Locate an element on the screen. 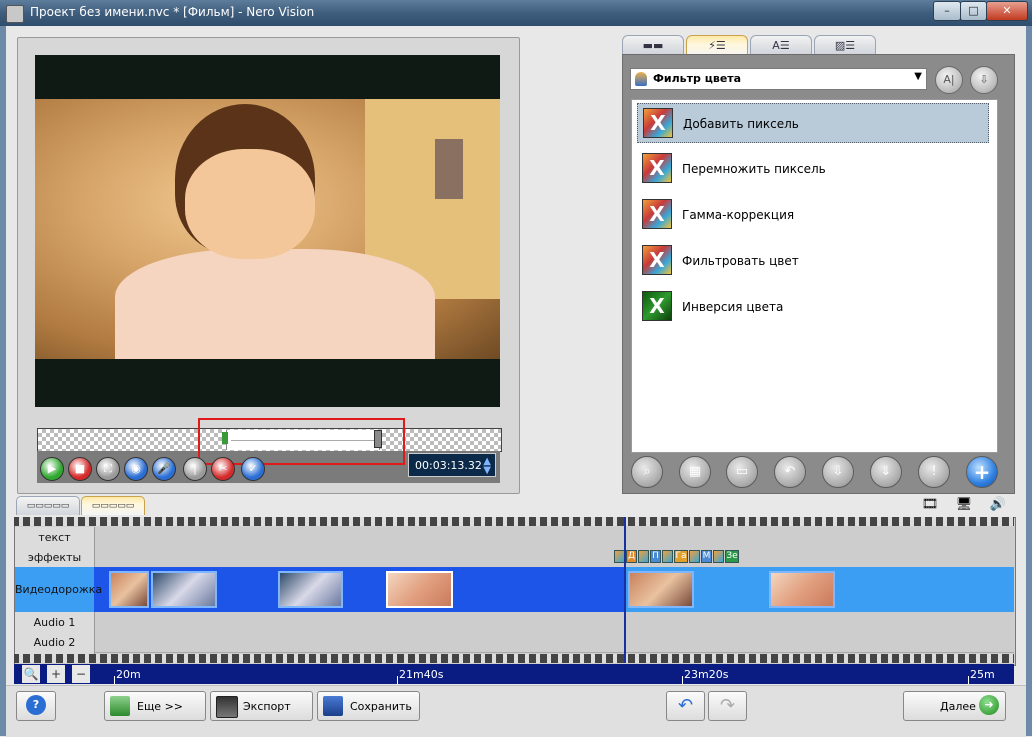  mic-icon: 🎤 is located at coordinates (164, 468).